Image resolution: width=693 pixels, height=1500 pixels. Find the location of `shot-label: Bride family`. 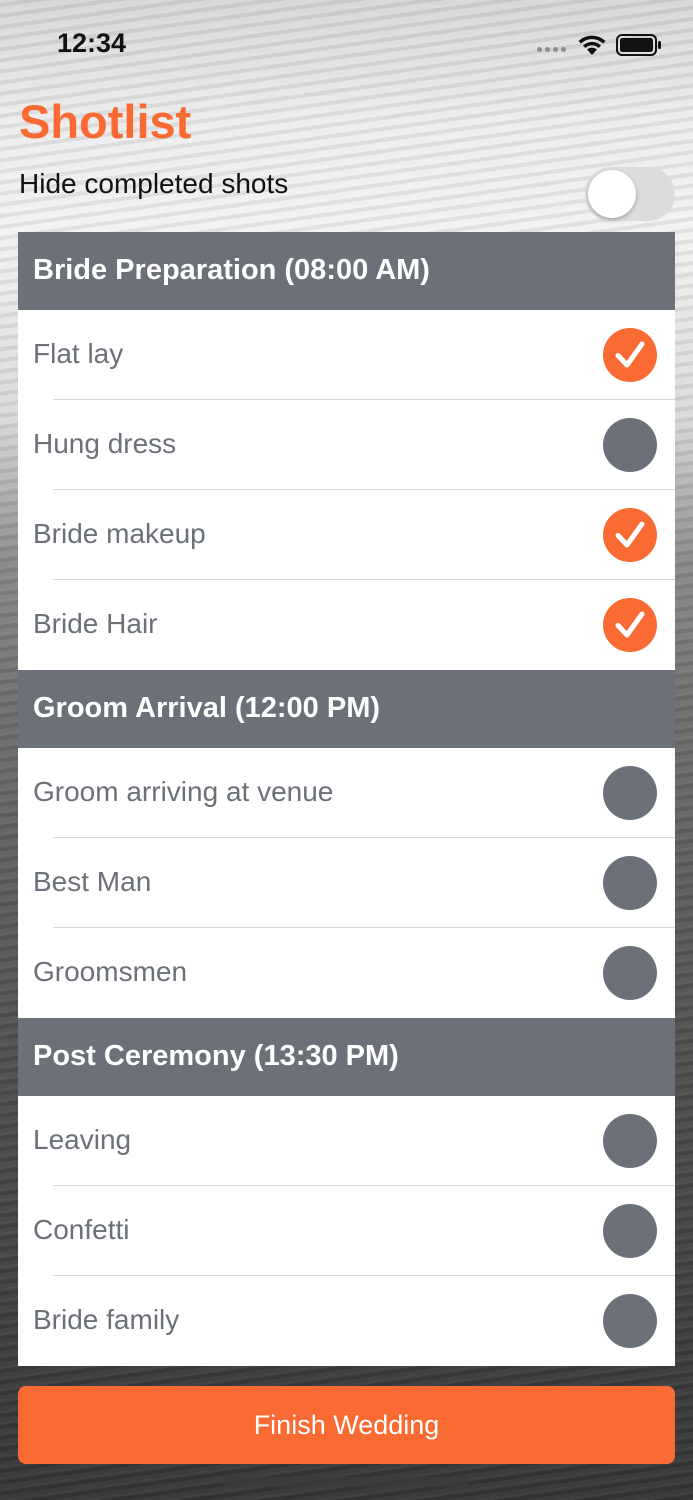

shot-label: Bride family is located at coordinates (106, 1319).